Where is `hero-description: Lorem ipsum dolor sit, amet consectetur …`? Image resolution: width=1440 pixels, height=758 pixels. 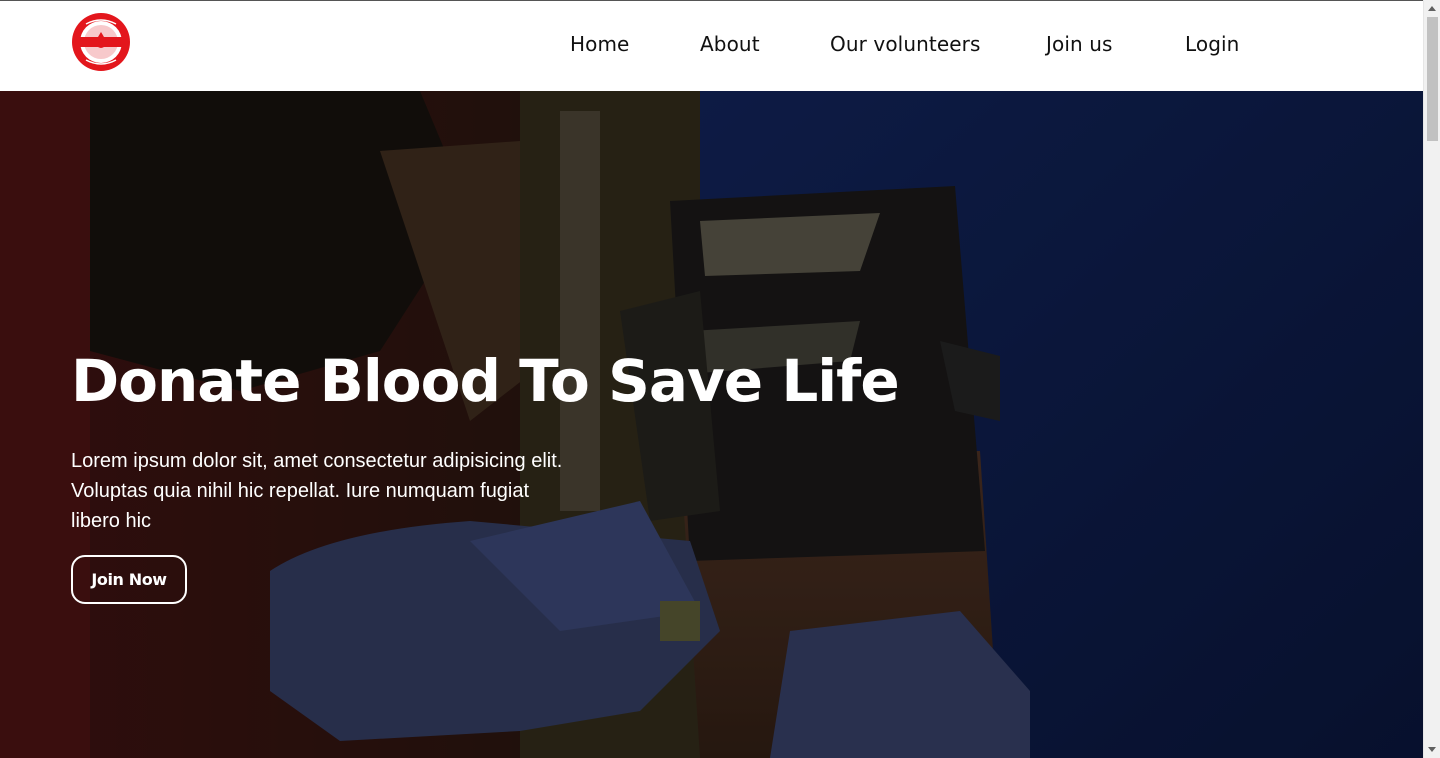
hero-description: Lorem ipsum dolor sit, amet consectetur … is located at coordinates (366, 491).